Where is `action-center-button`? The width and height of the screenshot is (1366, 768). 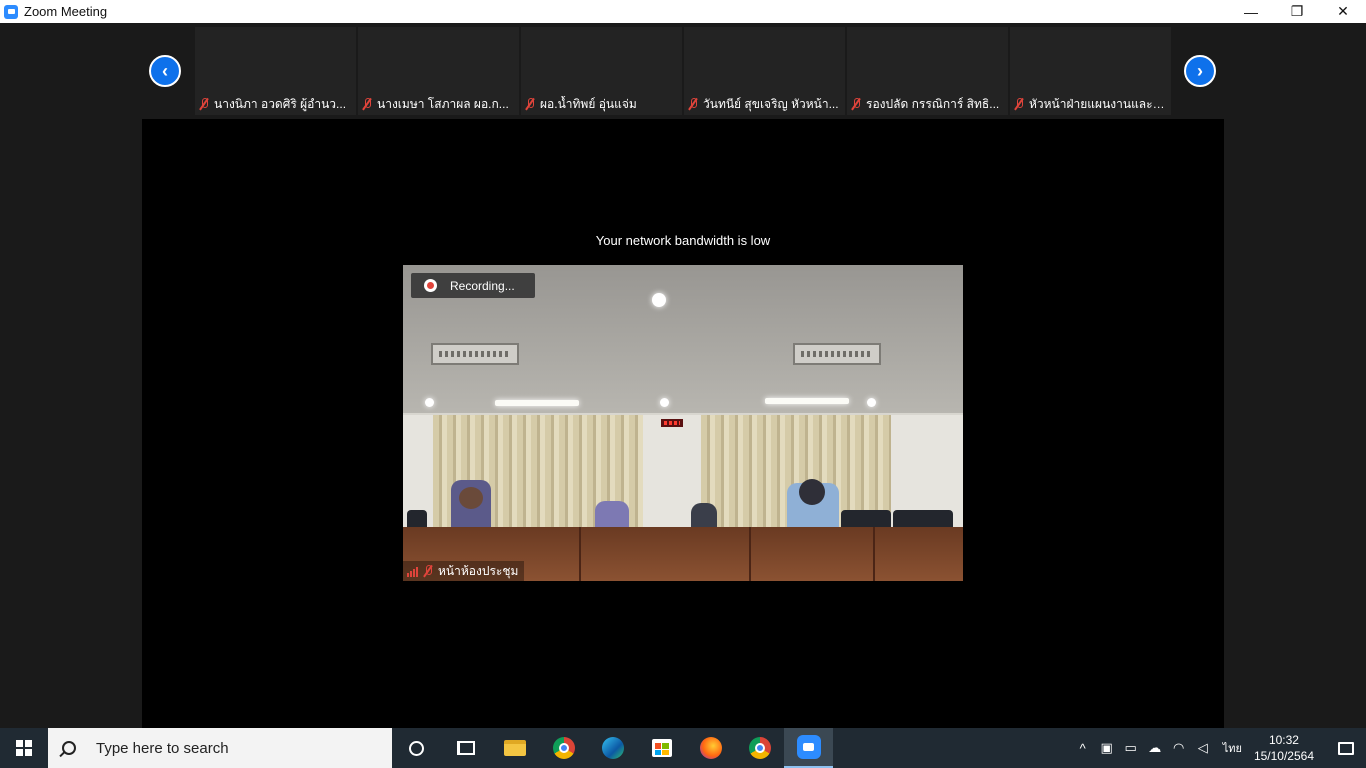 action-center-button is located at coordinates (1346, 748).